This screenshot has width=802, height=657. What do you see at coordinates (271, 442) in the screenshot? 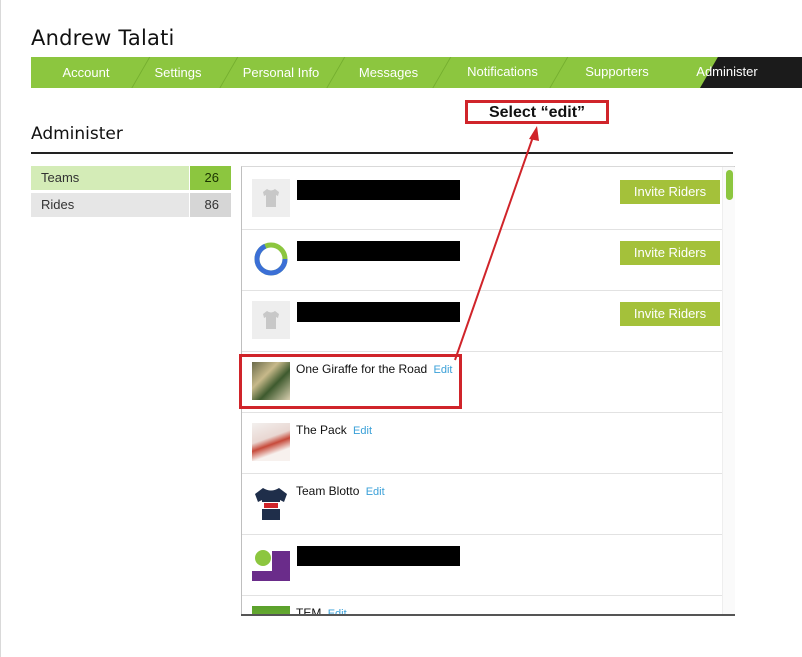
I see `team-photo` at bounding box center [271, 442].